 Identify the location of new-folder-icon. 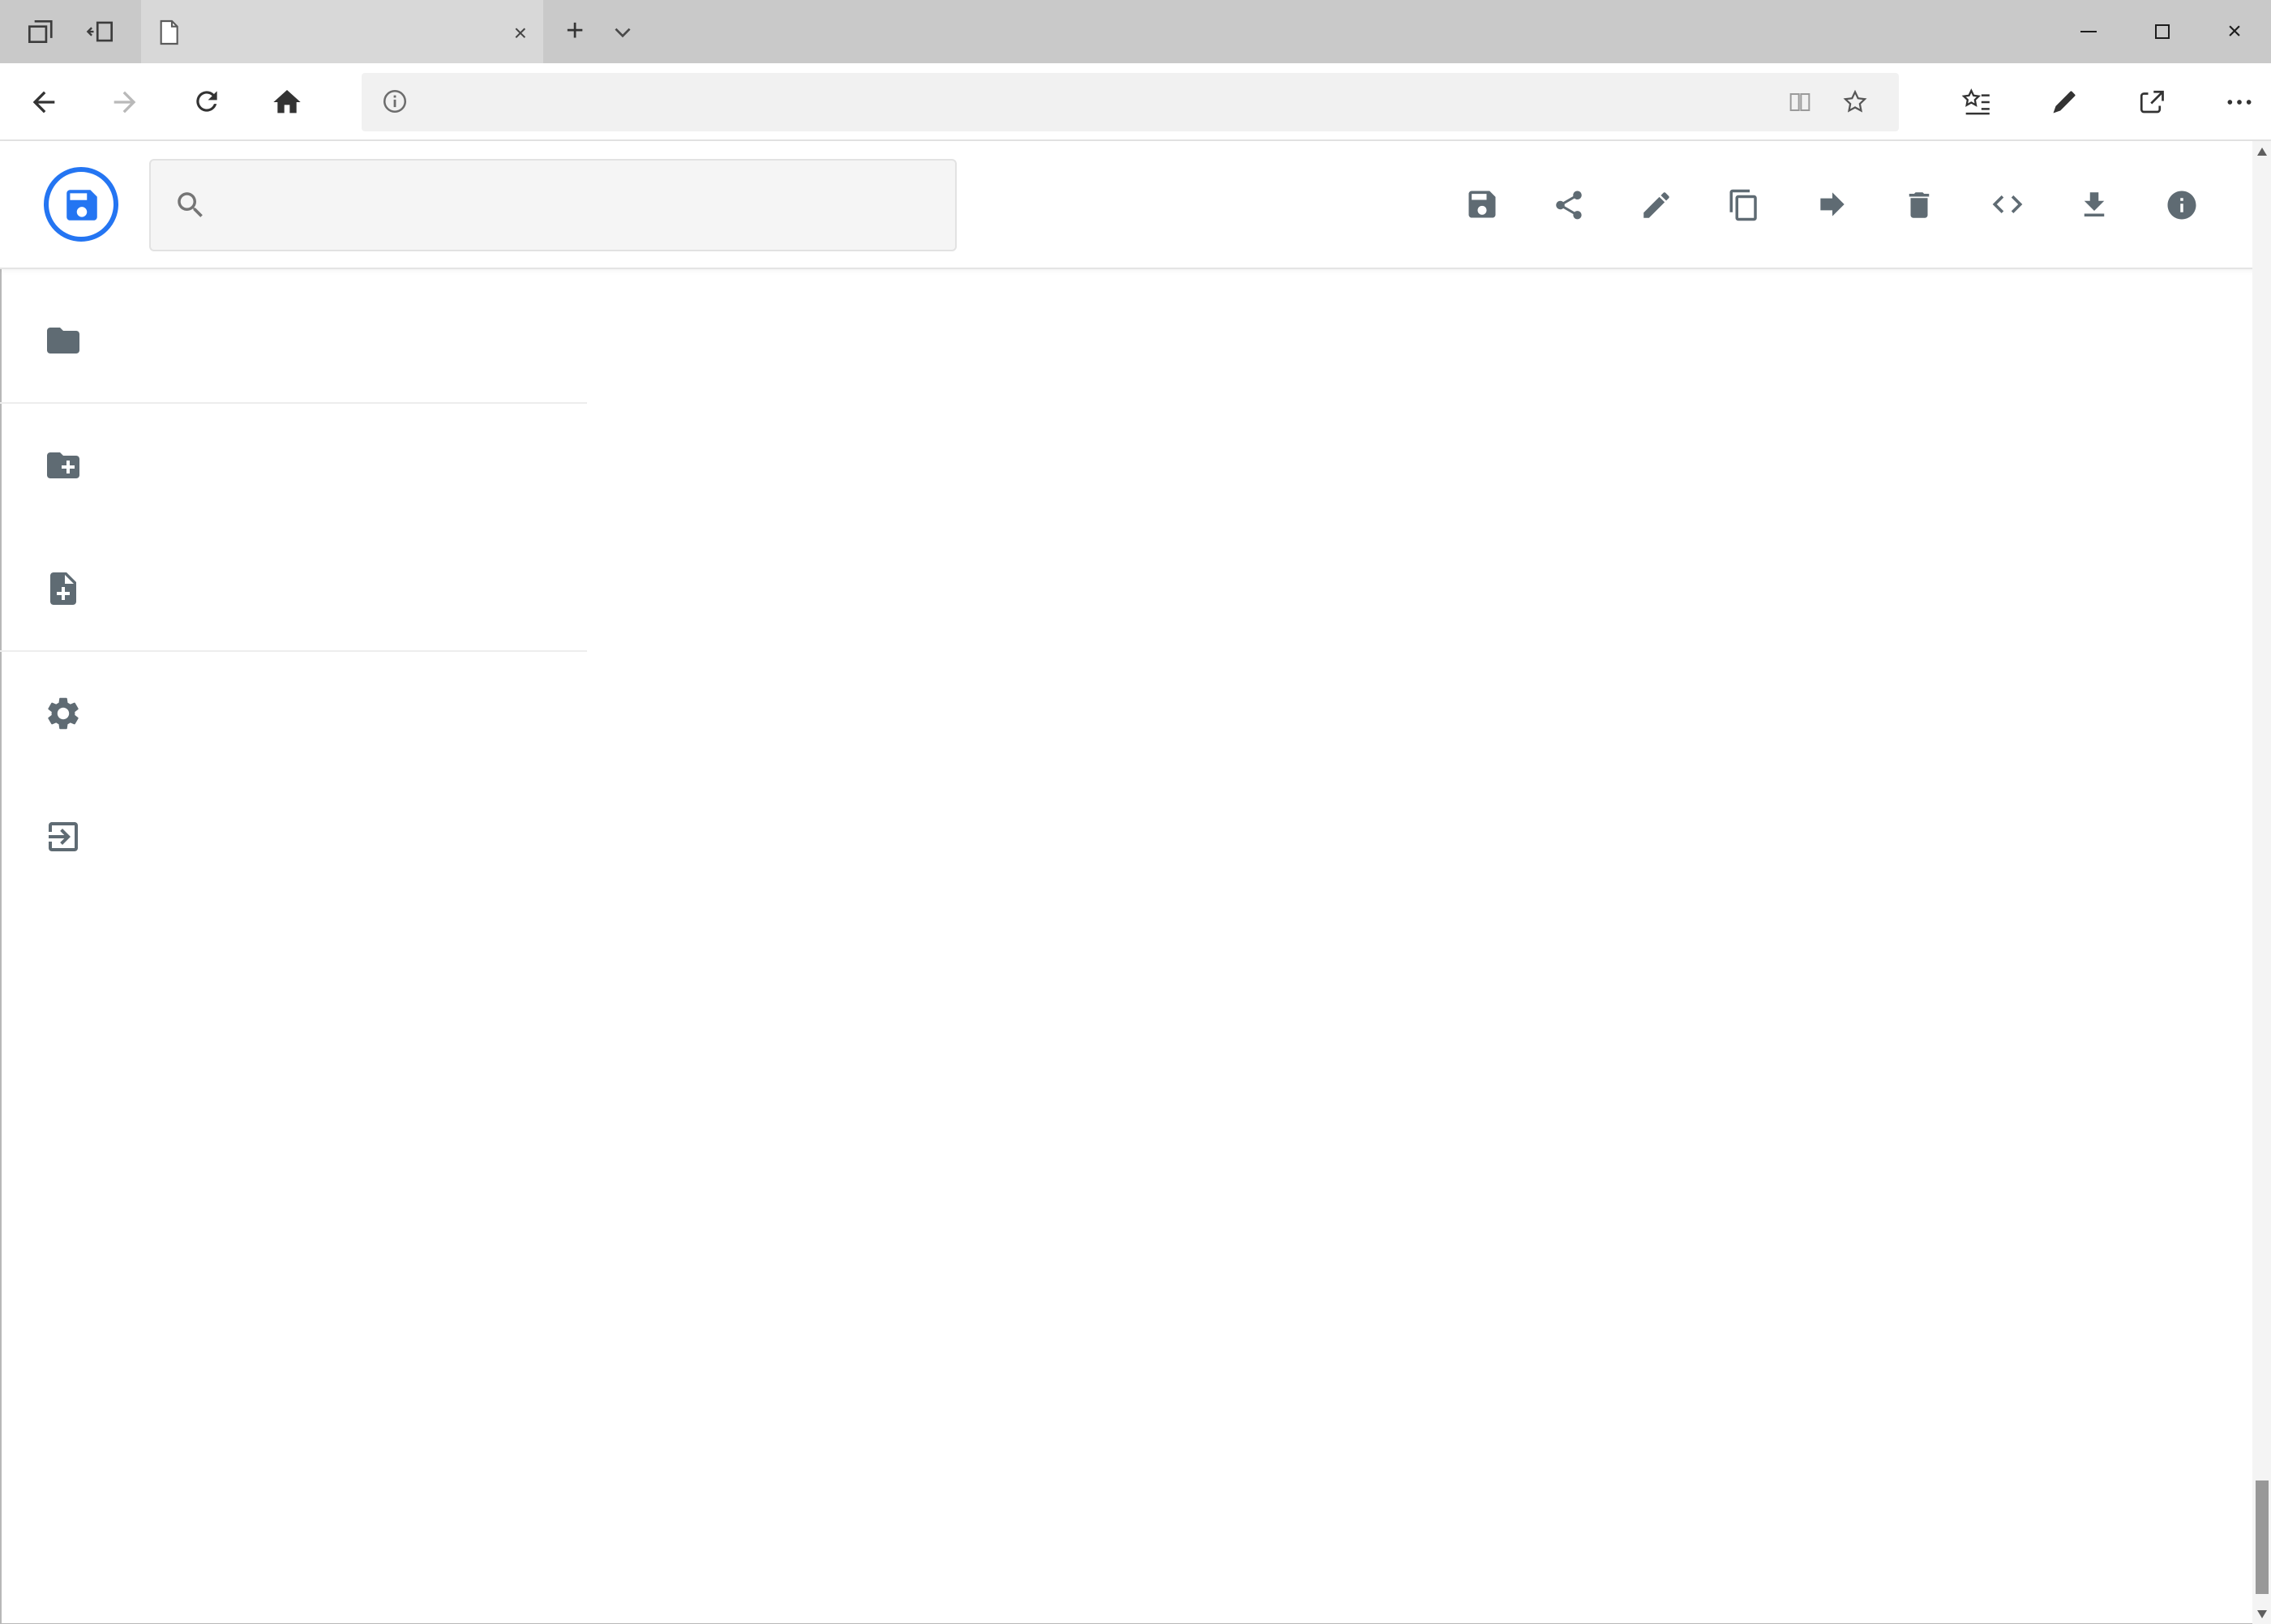
(63, 465).